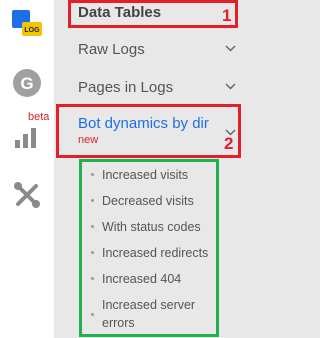 Image resolution: width=320 pixels, height=338 pixels. I want to click on menu-item-label: Raw Logs, so click(111, 49).